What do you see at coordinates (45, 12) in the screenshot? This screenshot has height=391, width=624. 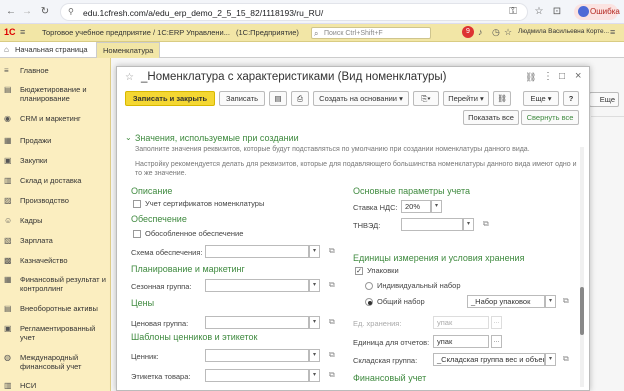 I see `reload-icon: ↻` at bounding box center [45, 12].